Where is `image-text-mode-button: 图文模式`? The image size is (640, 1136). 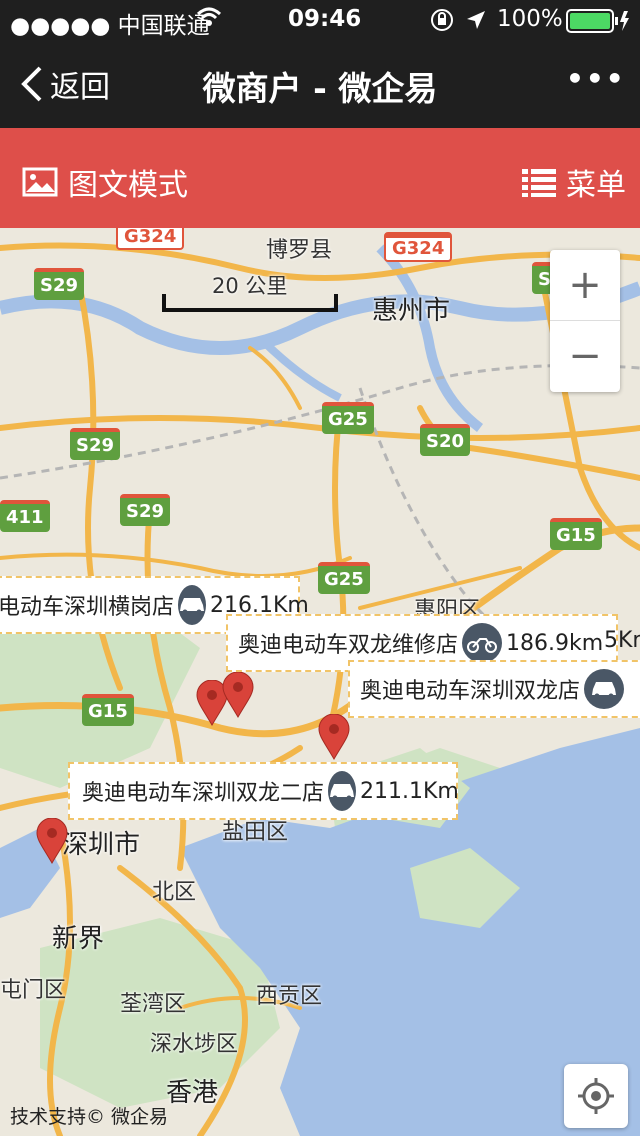
image-text-mode-button: 图文模式 is located at coordinates (105, 182).